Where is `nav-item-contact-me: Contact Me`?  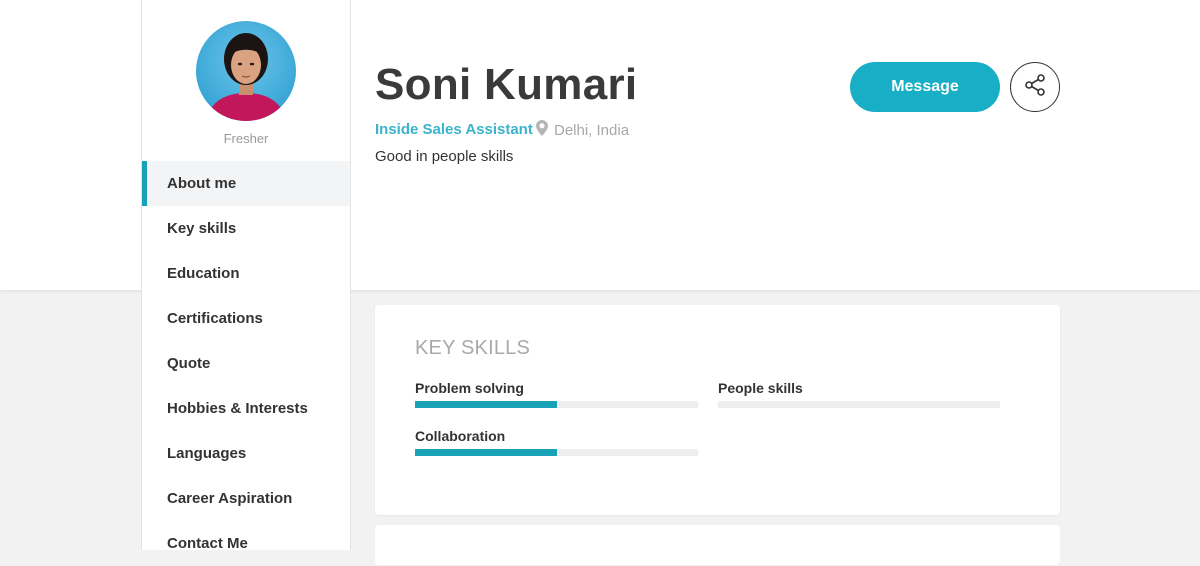 nav-item-contact-me: Contact Me is located at coordinates (246, 543).